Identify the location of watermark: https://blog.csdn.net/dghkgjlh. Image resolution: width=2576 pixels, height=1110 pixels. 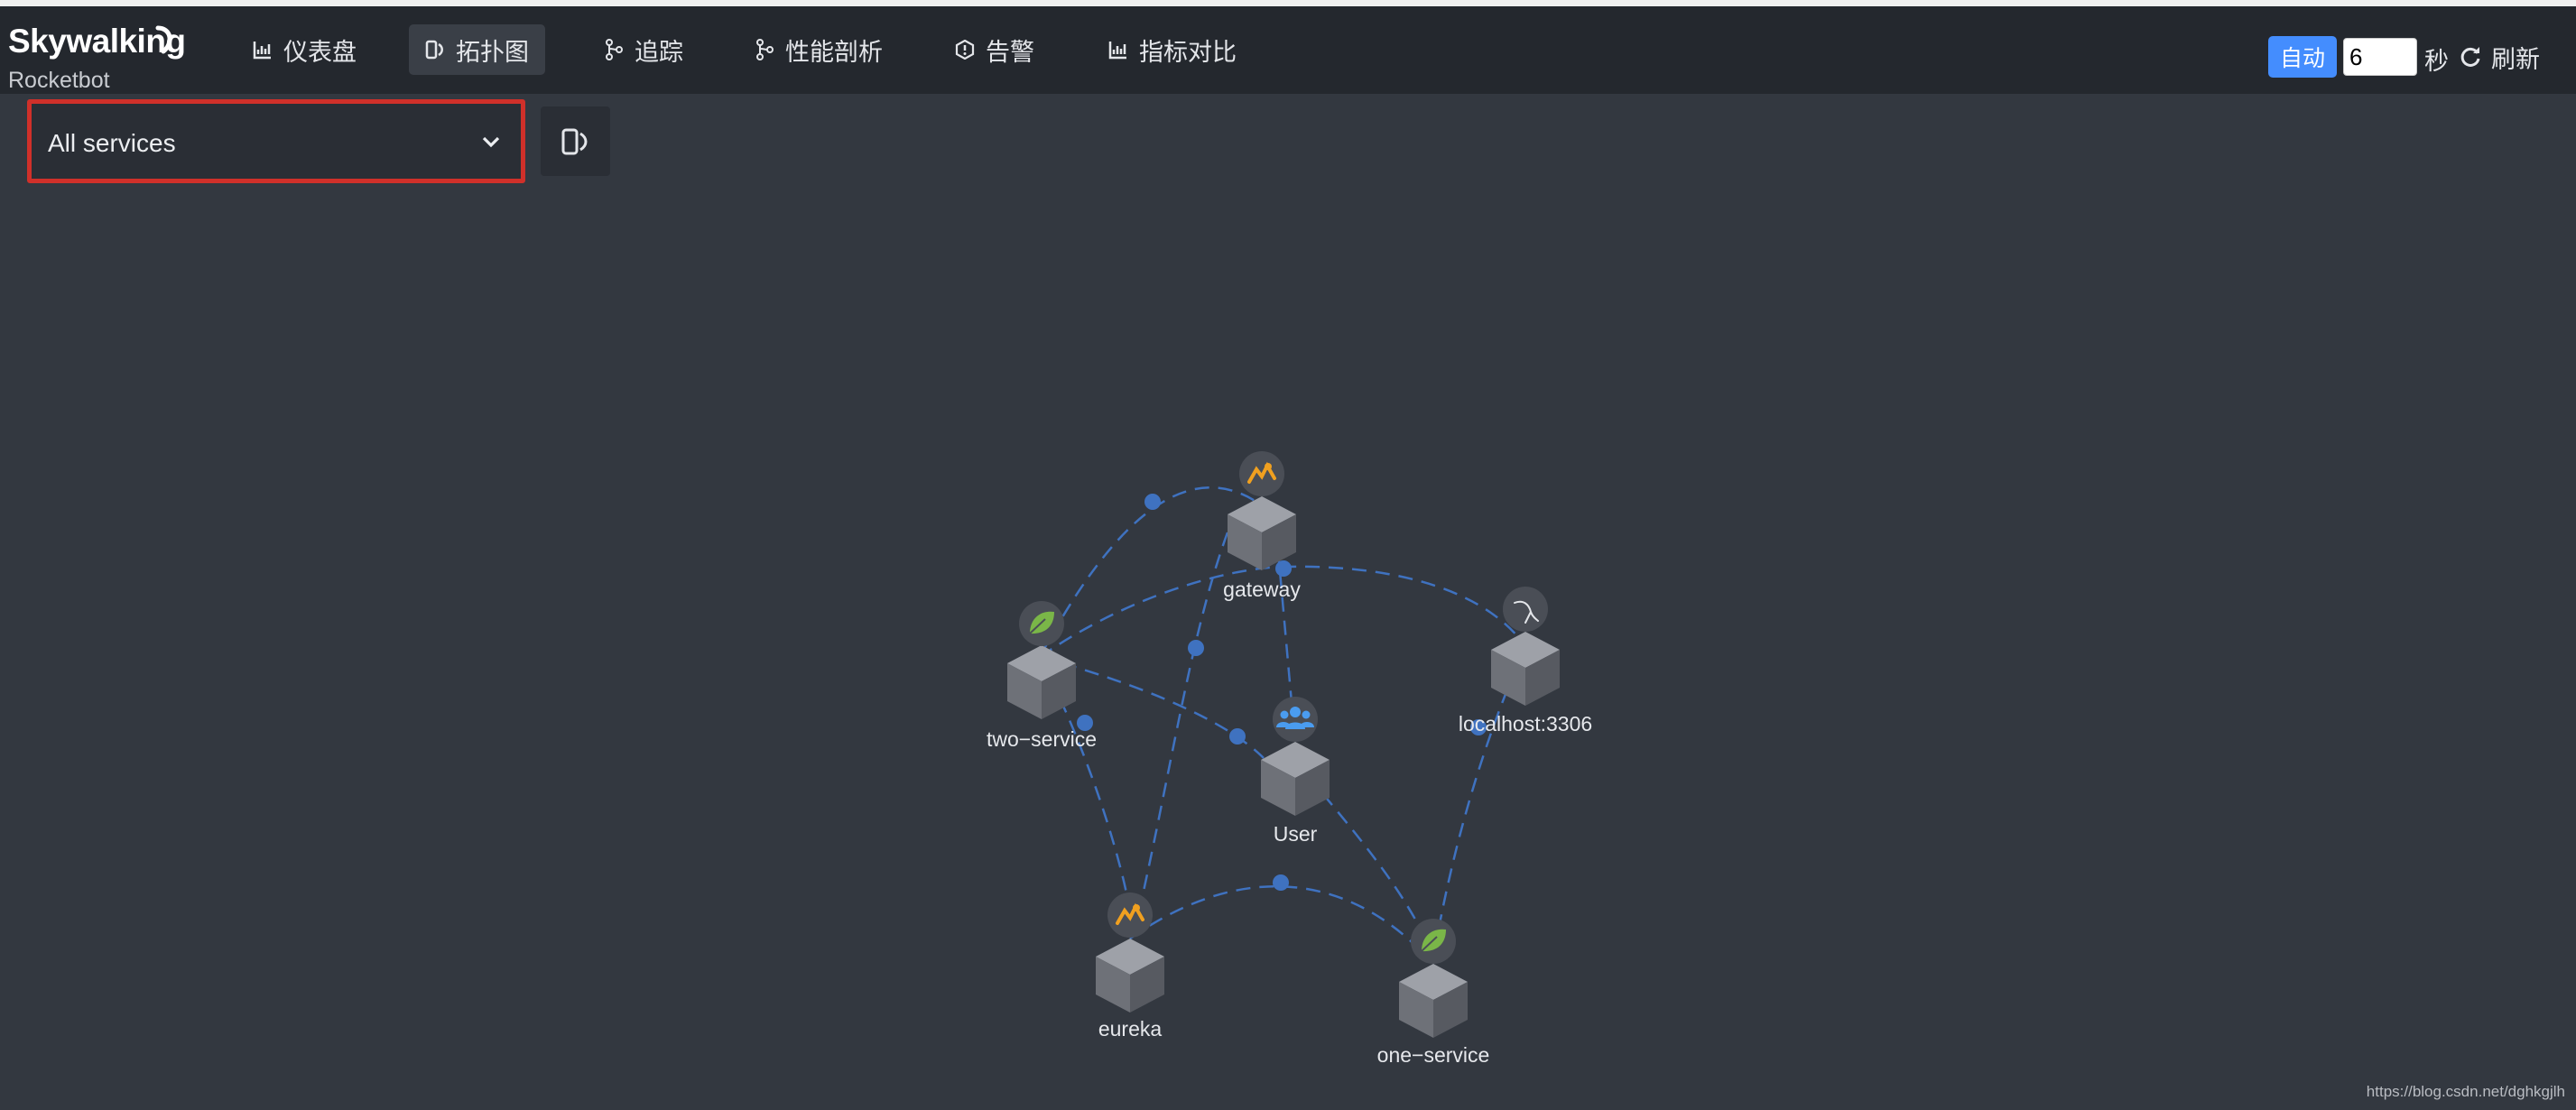
(2465, 1091).